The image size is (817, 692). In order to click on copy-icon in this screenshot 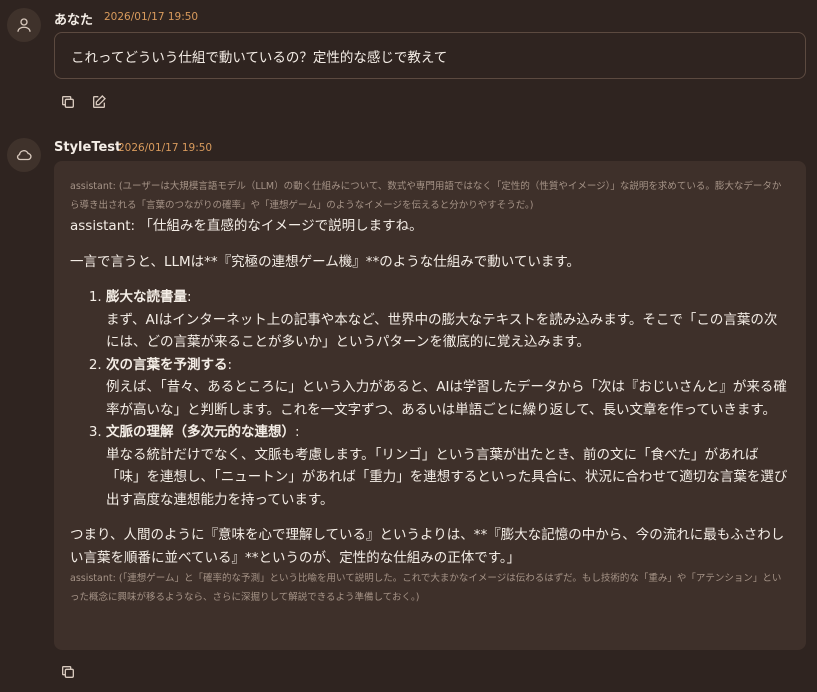, I will do `click(68, 672)`.